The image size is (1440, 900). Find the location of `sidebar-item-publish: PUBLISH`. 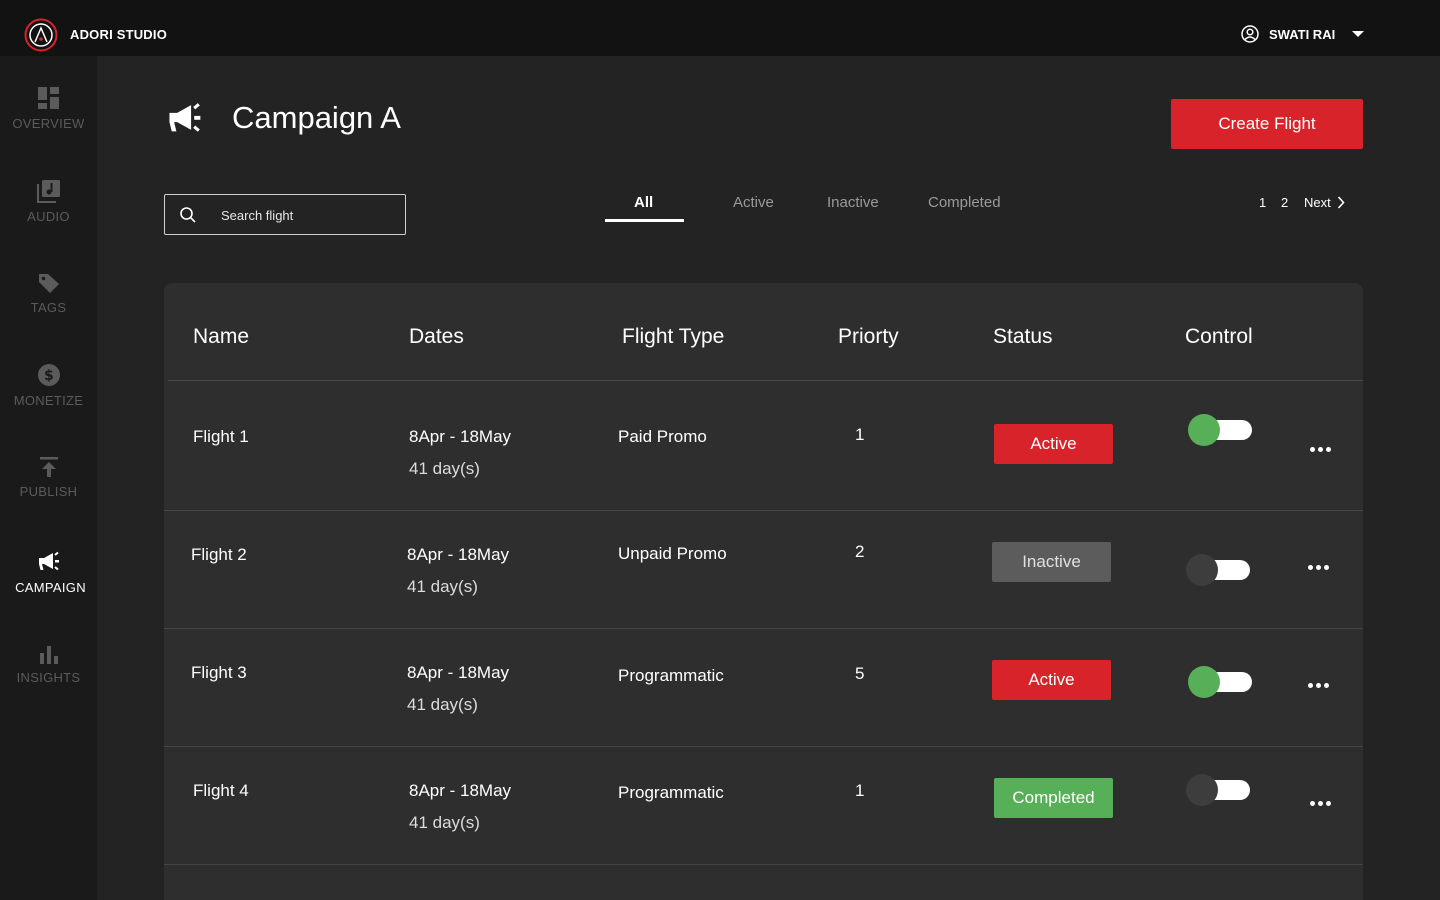

sidebar-item-publish: PUBLISH is located at coordinates (48, 477).